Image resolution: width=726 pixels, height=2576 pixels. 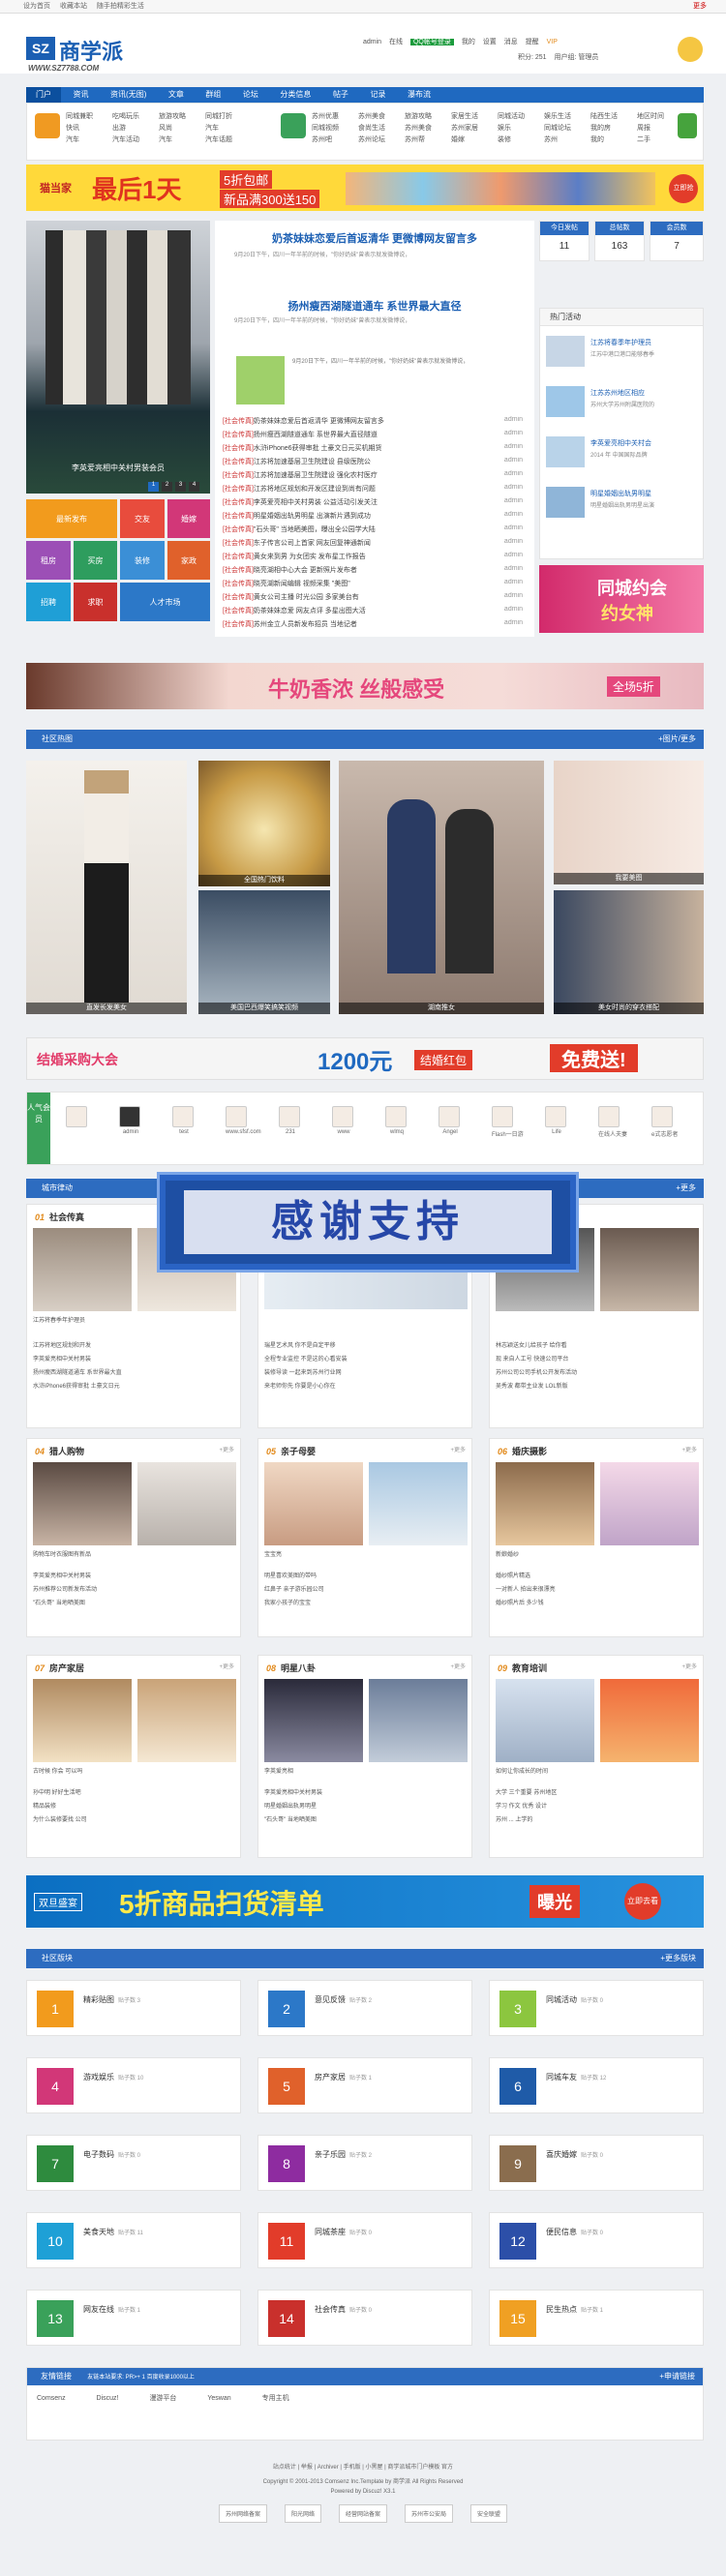 What do you see at coordinates (365, 1371) in the screenshot?
I see `block-line: 装修导读 一起来到苏州行业网` at bounding box center [365, 1371].